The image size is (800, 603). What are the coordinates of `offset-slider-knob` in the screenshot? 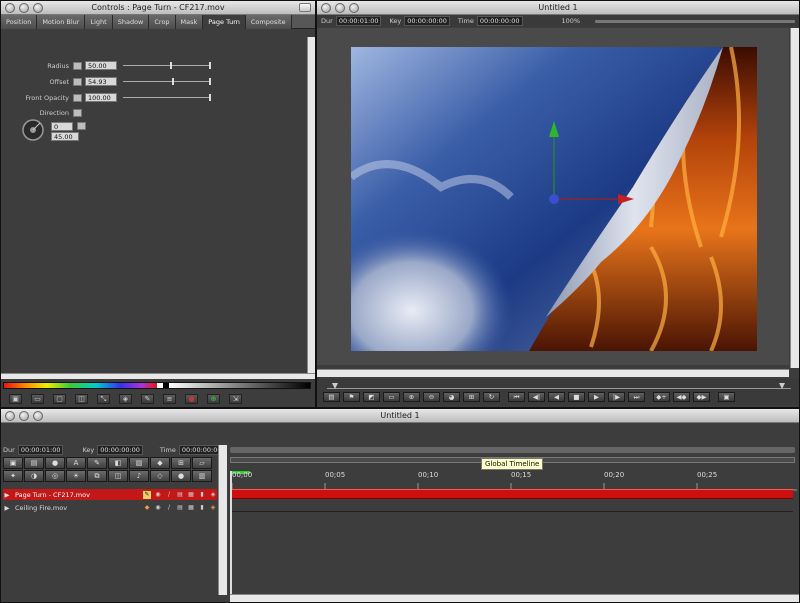 It's located at (173, 81).